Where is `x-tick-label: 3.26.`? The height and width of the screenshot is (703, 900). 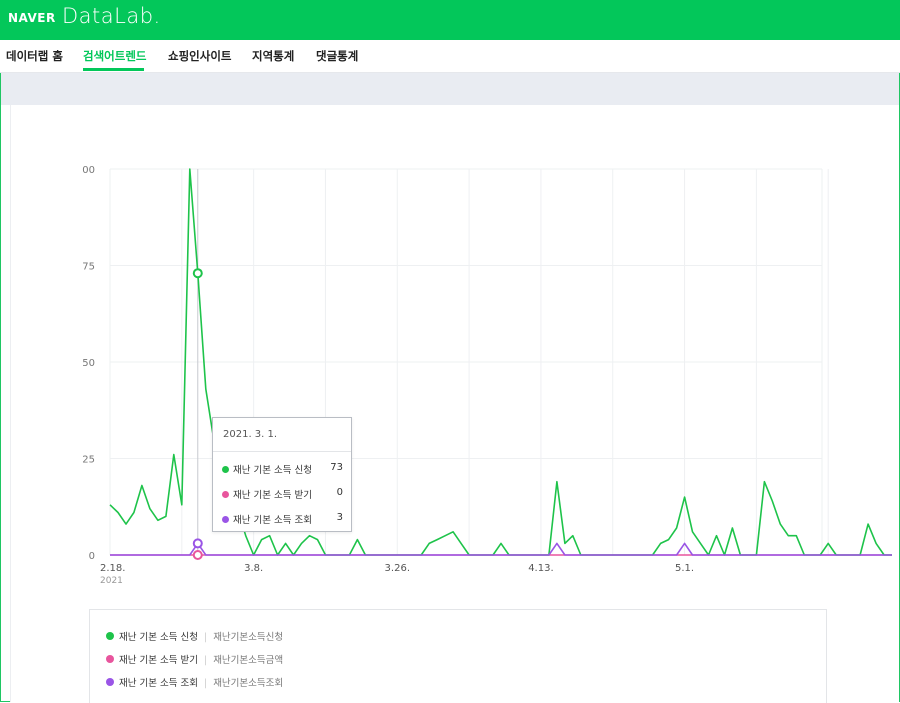
x-tick-label: 3.26. is located at coordinates (397, 568).